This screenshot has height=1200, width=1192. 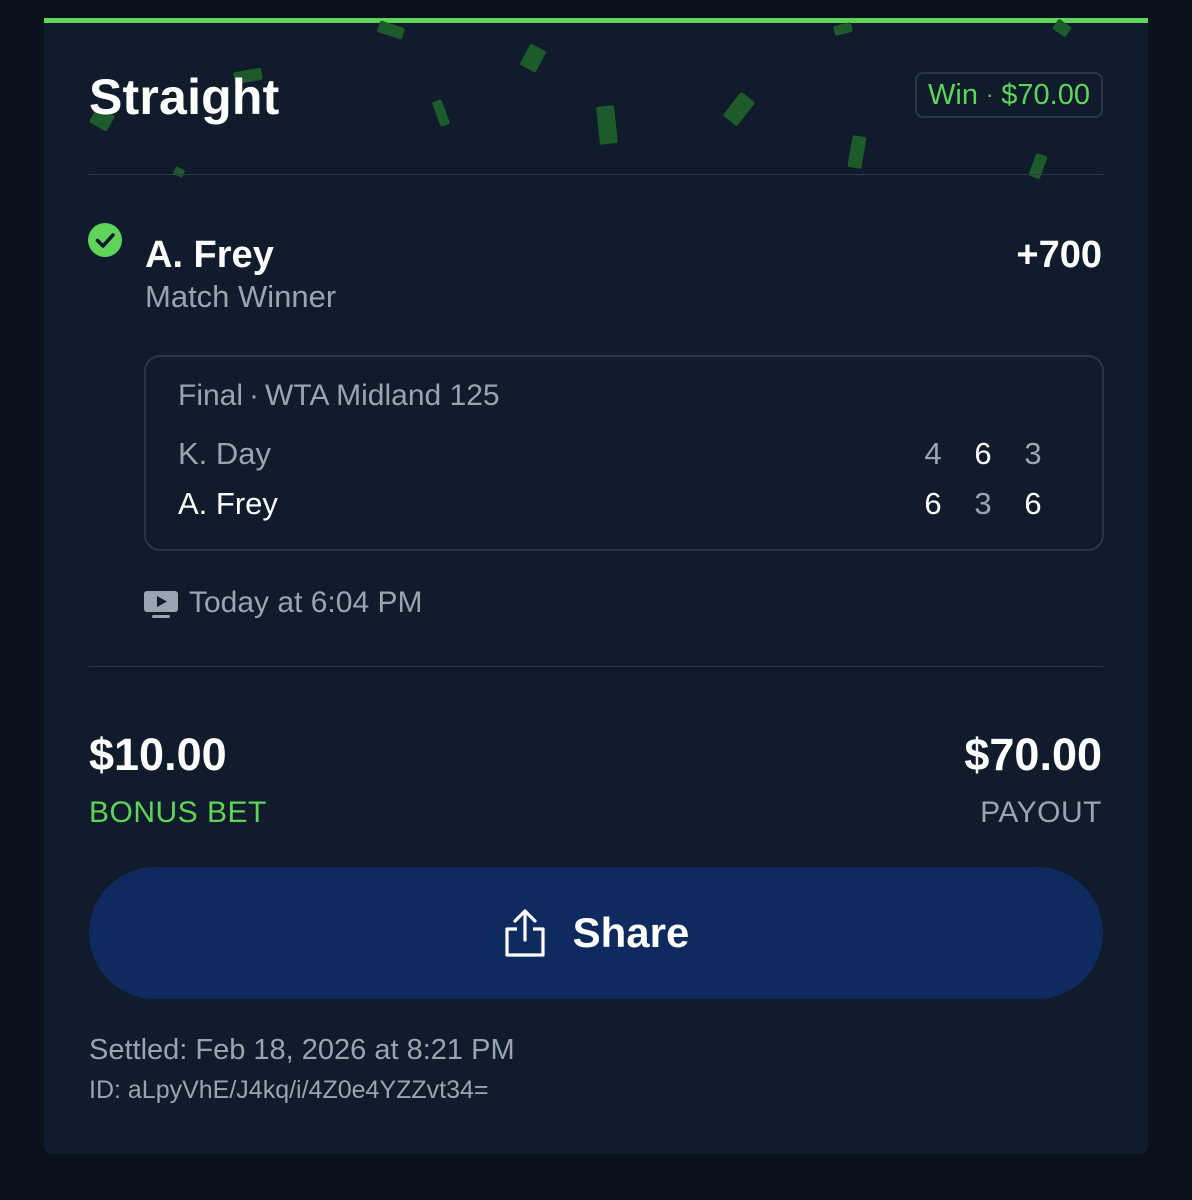 What do you see at coordinates (302, 1050) in the screenshot?
I see `settled-date: Settled: Feb 18, 2026 at 8:21 PM` at bounding box center [302, 1050].